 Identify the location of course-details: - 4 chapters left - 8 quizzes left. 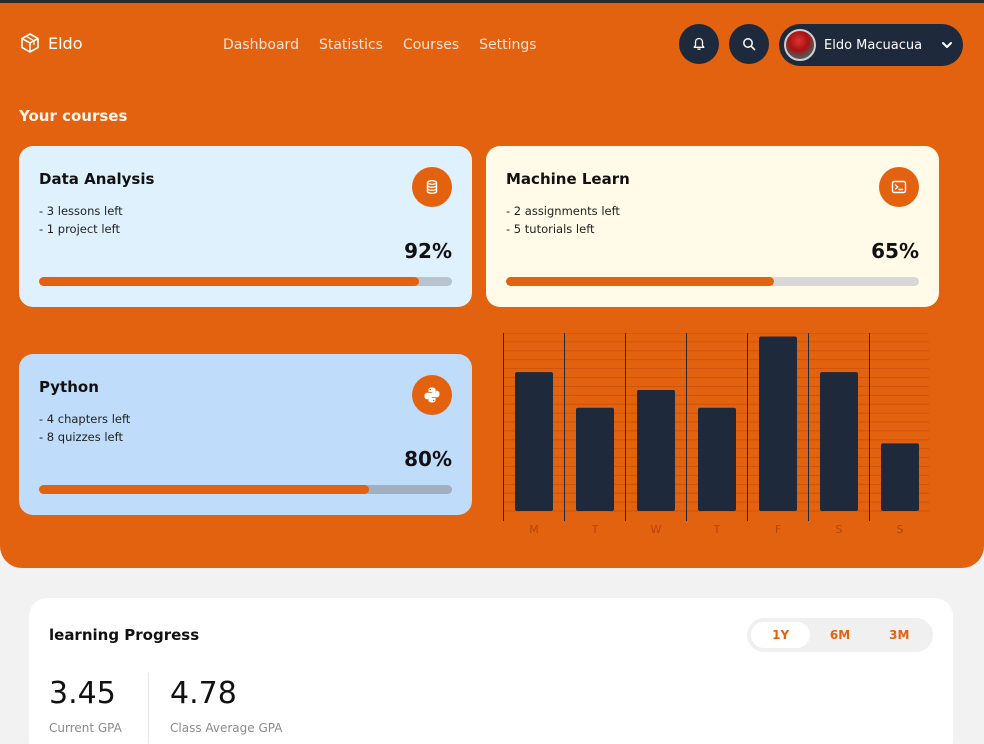
(245, 428).